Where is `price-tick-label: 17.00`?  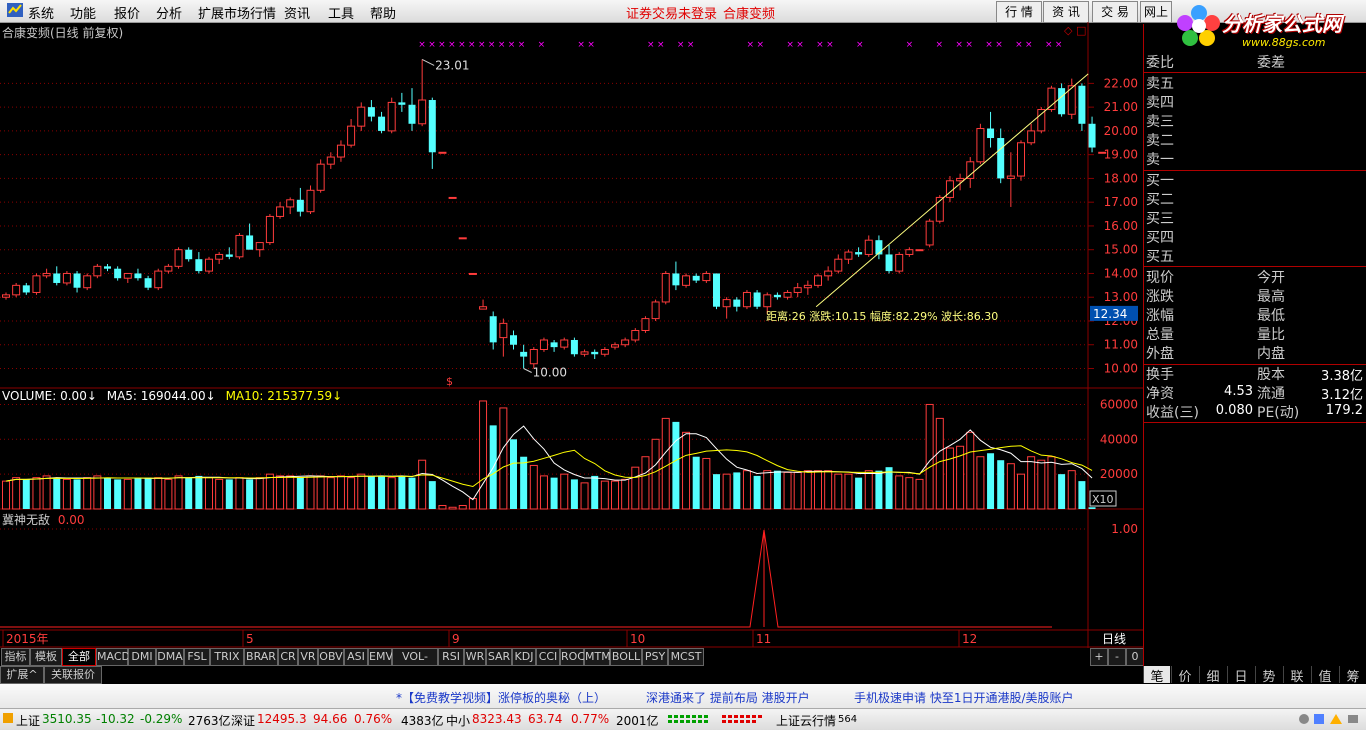
price-tick-label: 17.00 is located at coordinates (1121, 202).